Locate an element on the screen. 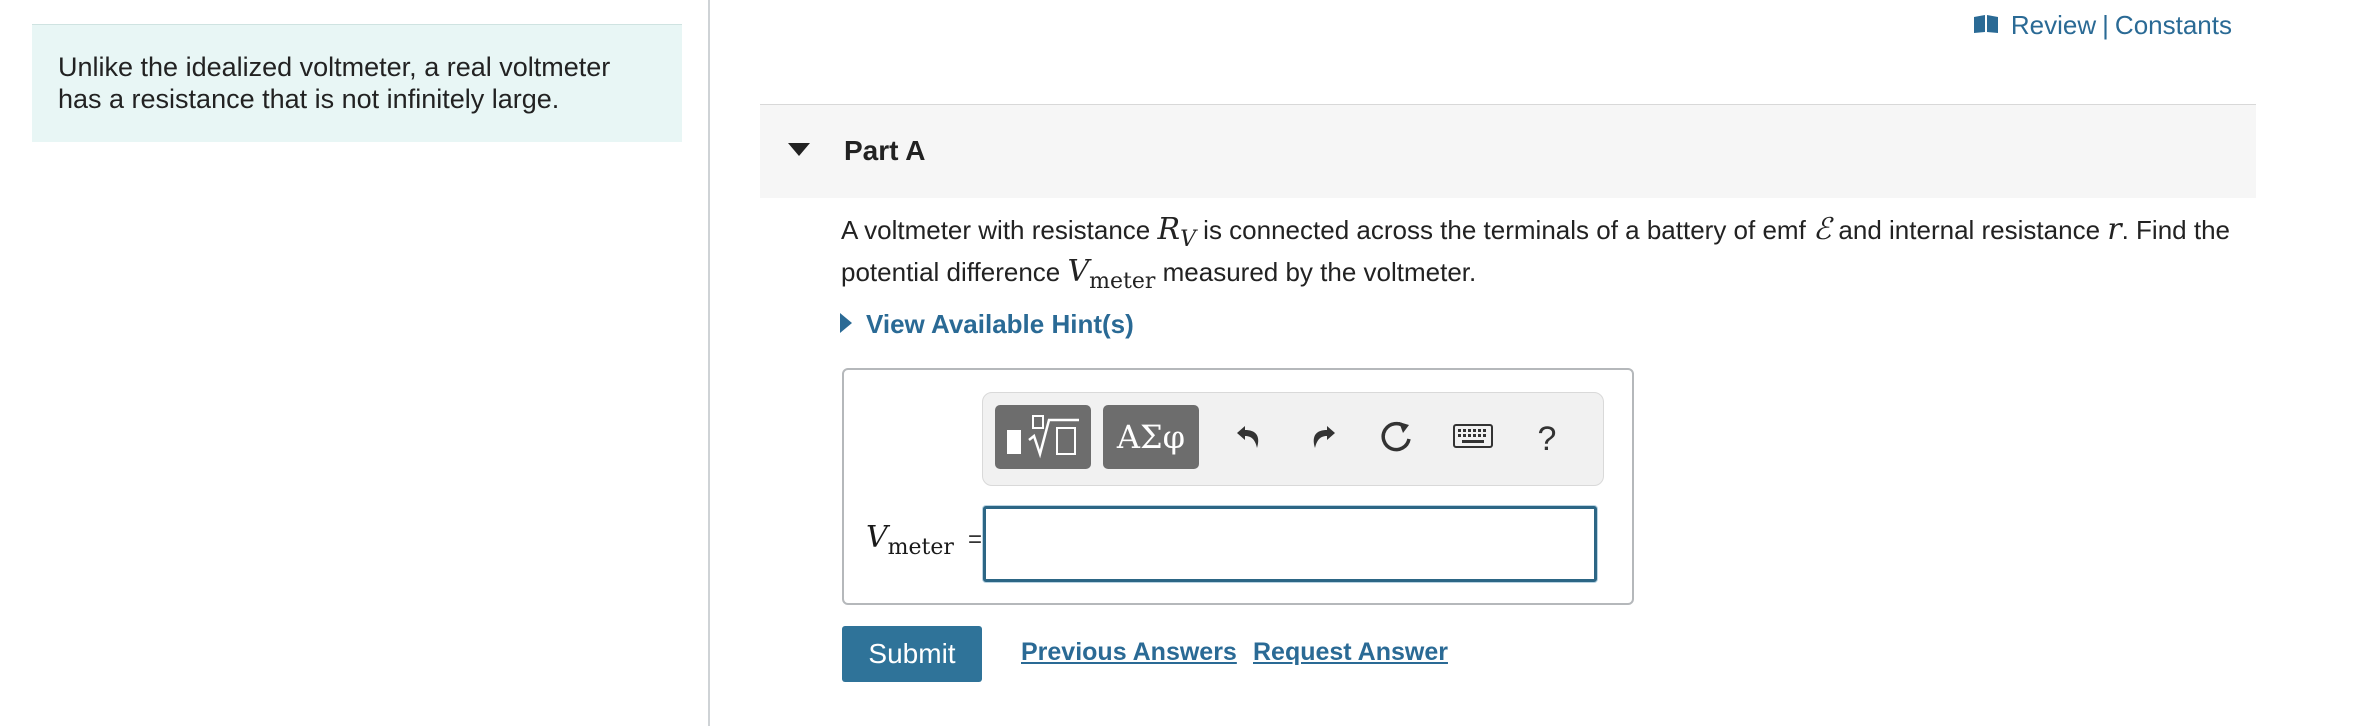 This screenshot has height=726, width=2356. view-hints-toggle: View Available Hint(s) is located at coordinates (987, 324).